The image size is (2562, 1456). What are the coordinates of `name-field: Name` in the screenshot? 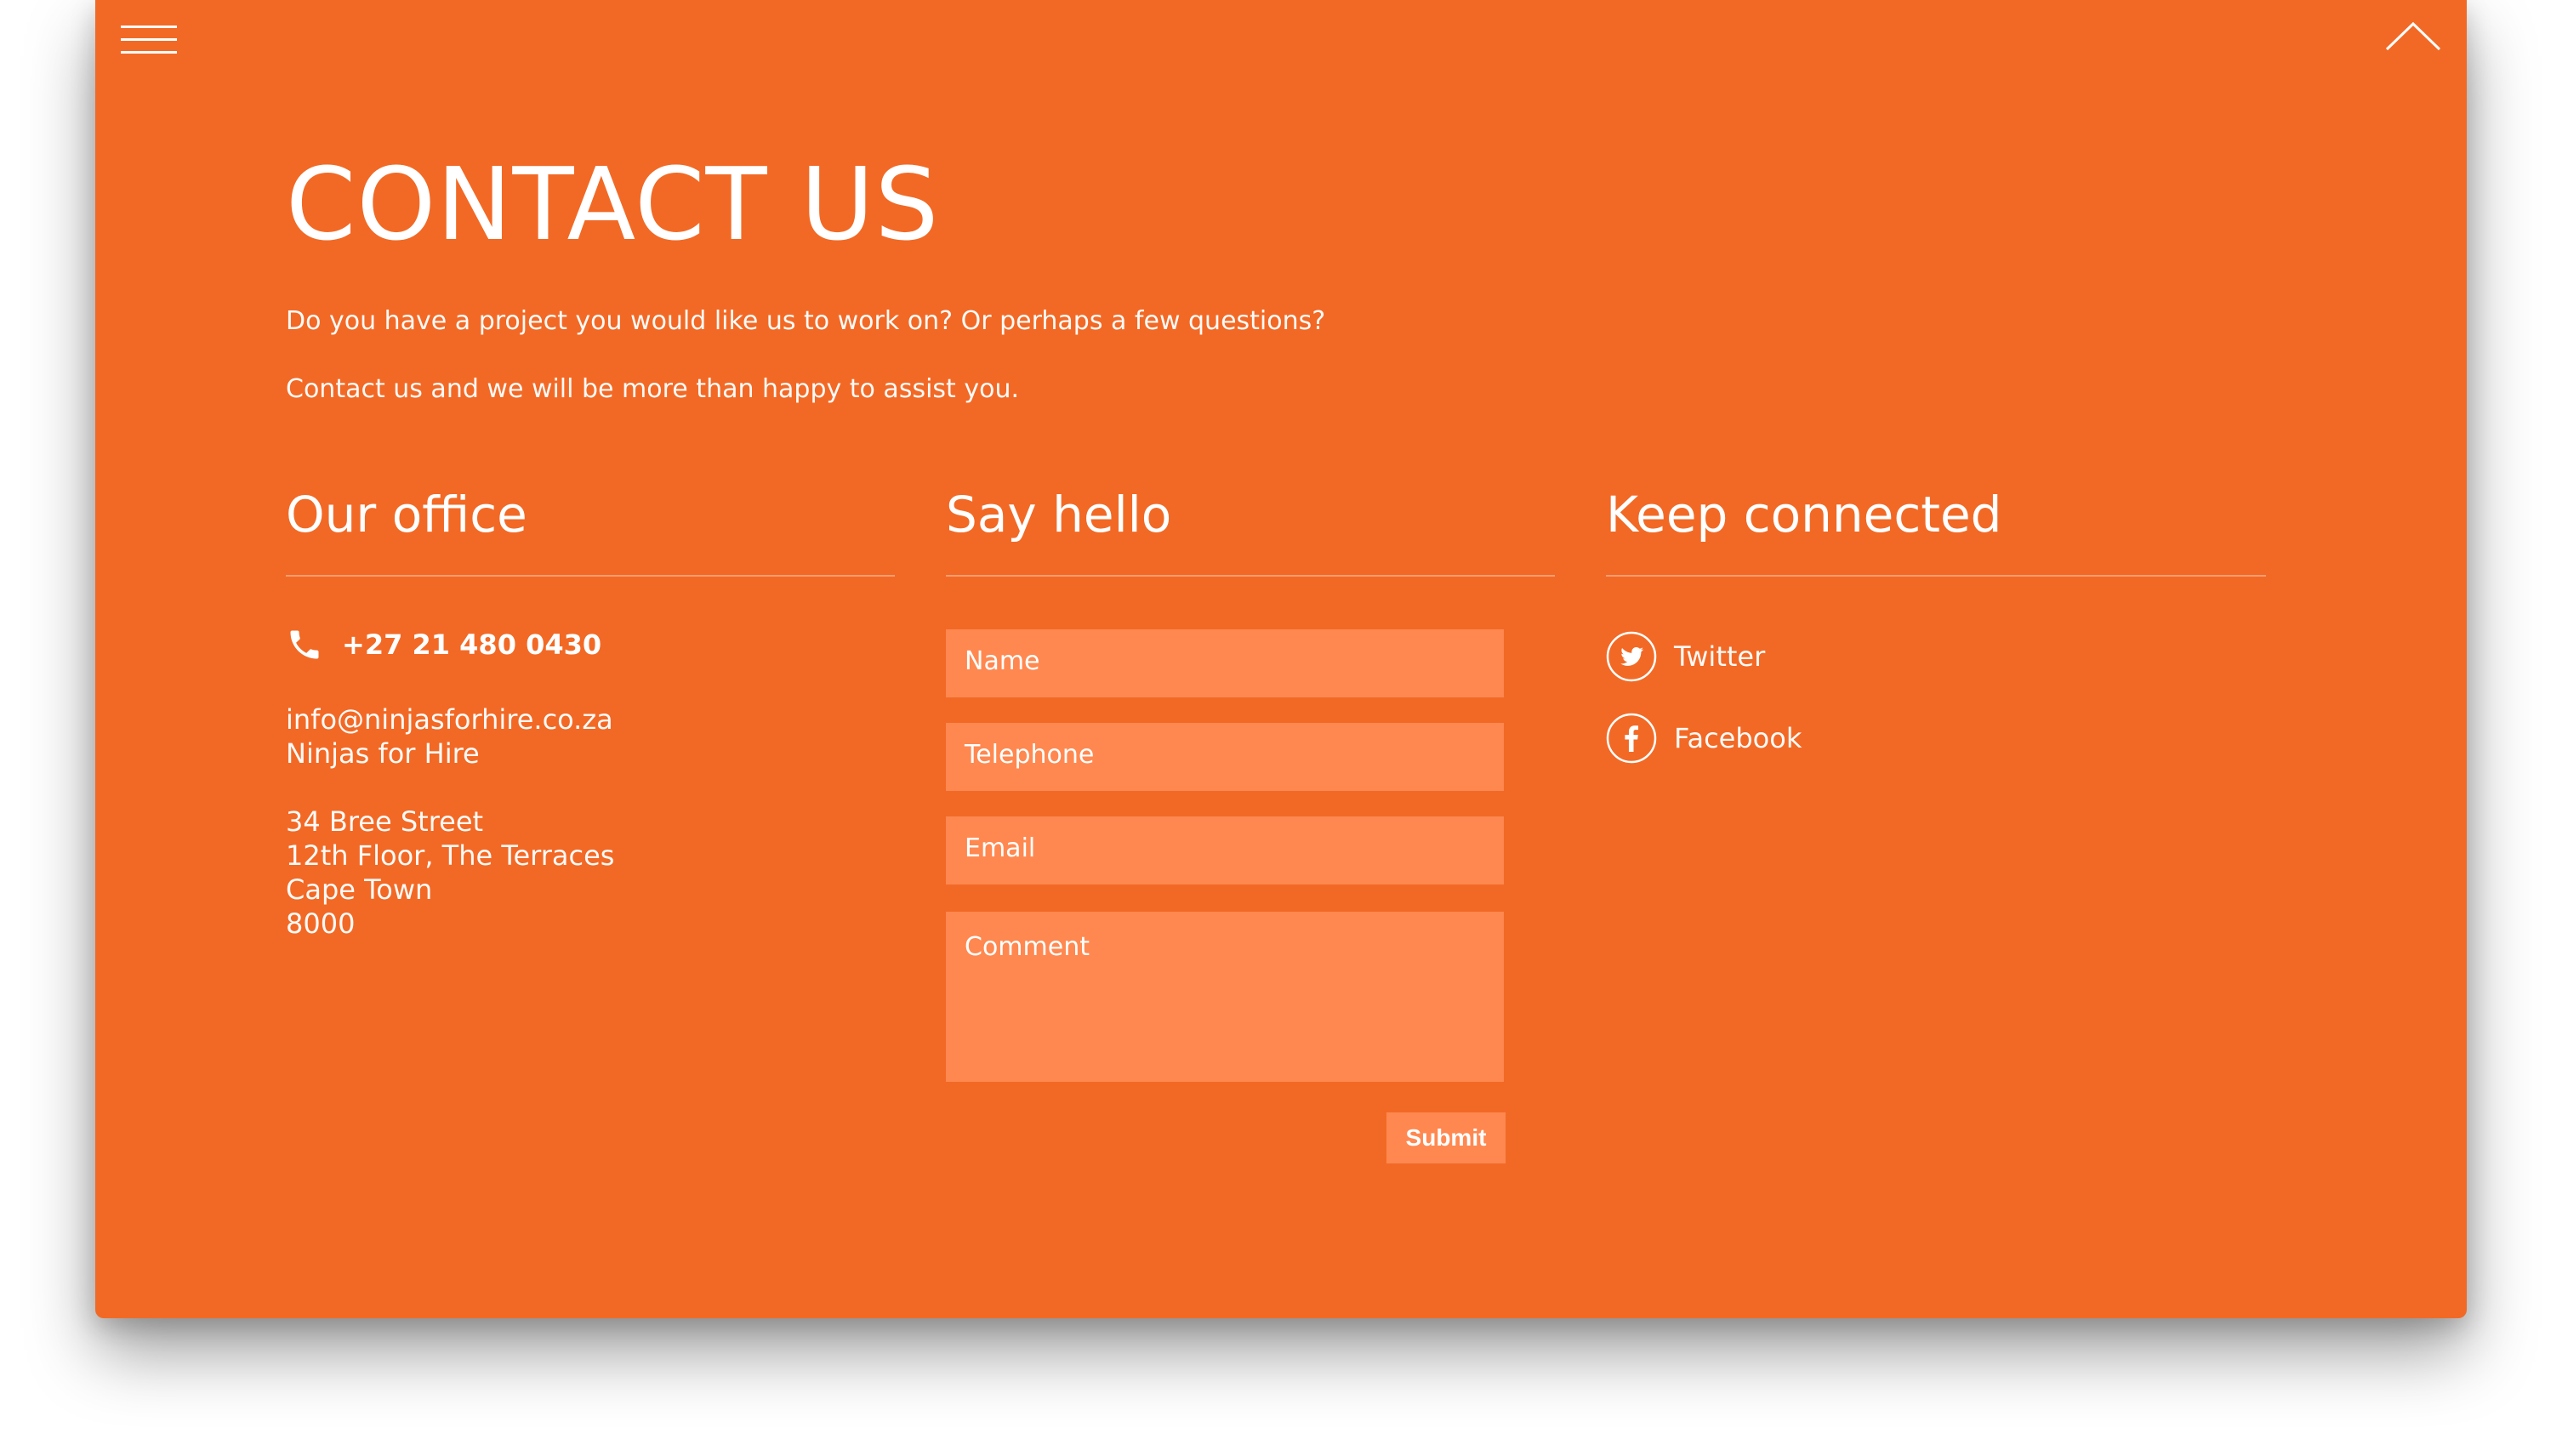 It's located at (1225, 663).